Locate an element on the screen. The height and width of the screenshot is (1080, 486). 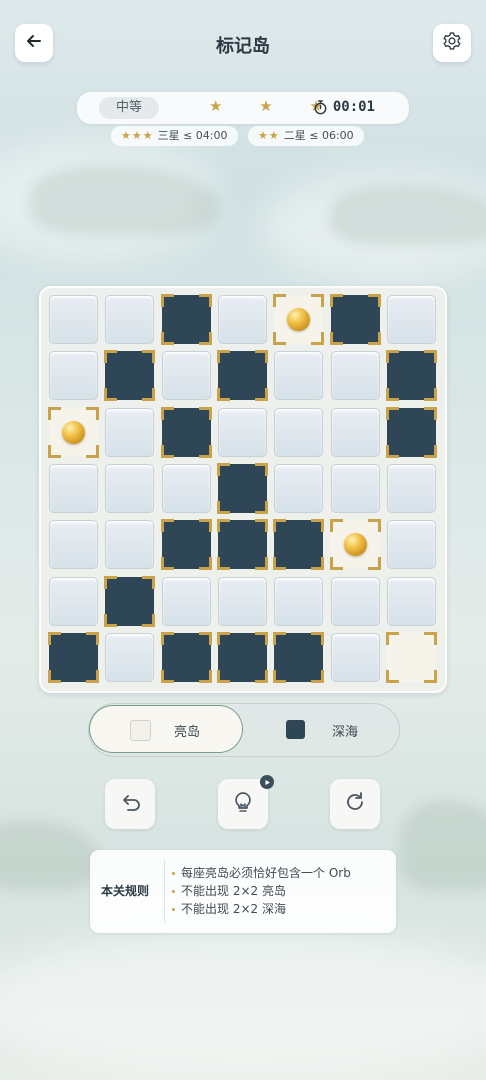
mode-deep-sea: 深海 is located at coordinates (320, 729).